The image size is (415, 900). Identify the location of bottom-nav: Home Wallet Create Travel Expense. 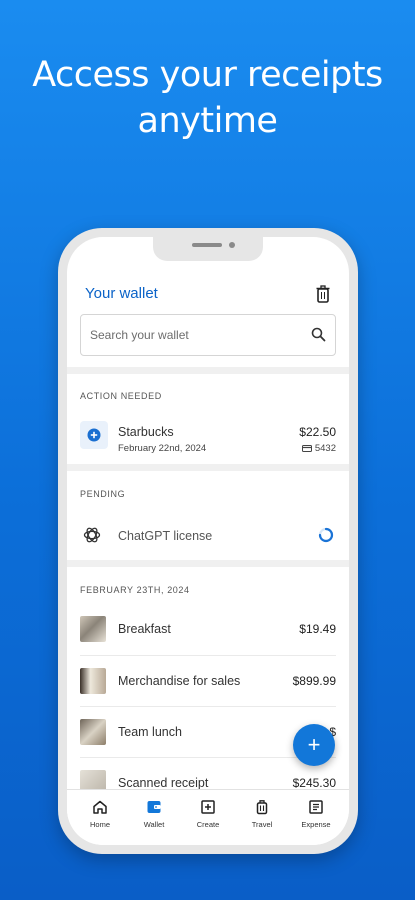
(208, 817).